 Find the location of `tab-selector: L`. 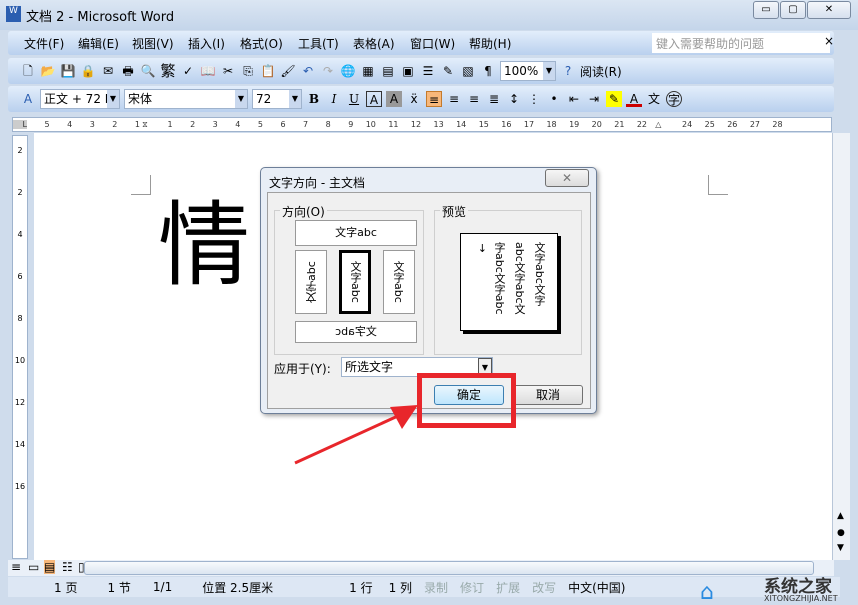

tab-selector: L is located at coordinates (20, 124).